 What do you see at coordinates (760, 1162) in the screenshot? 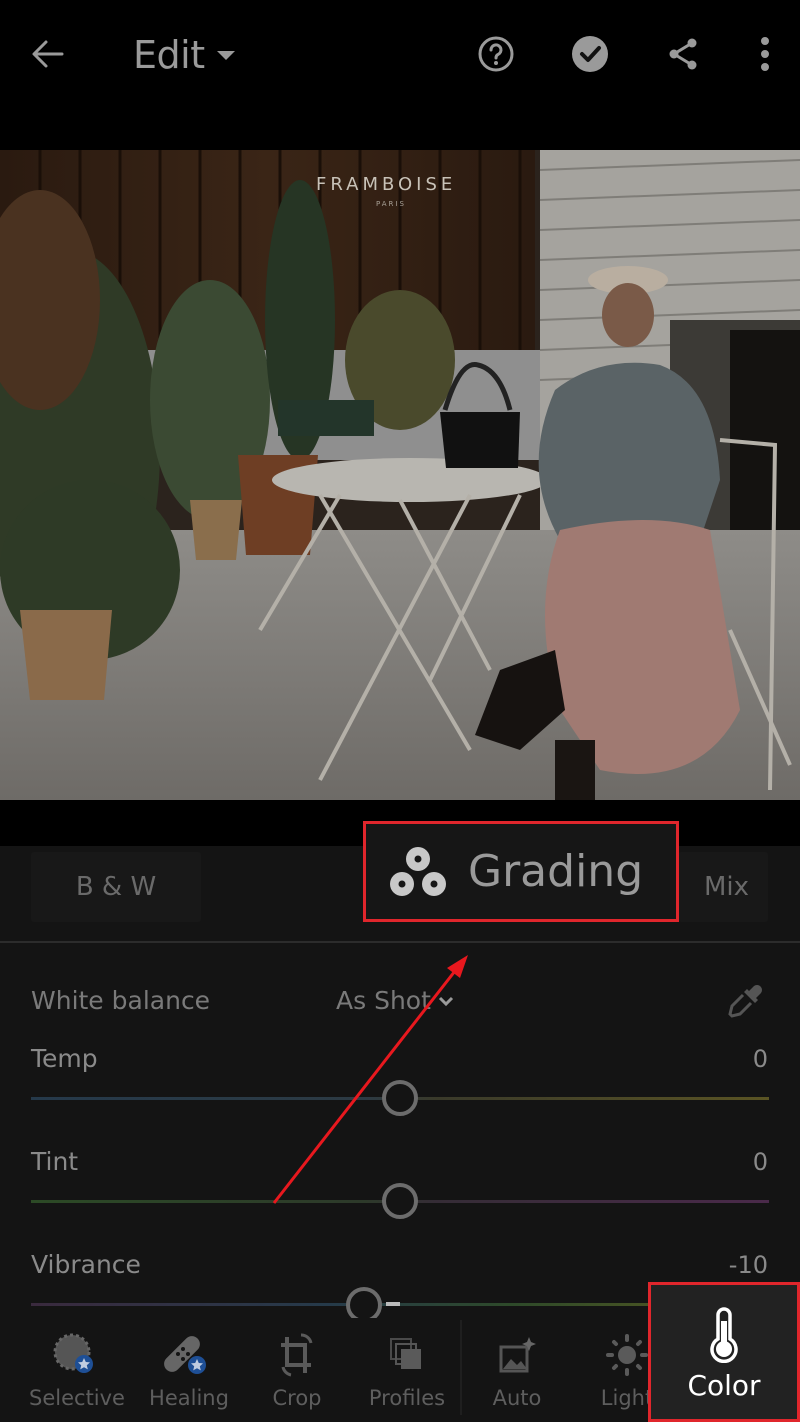
I see `tint-value: 0` at bounding box center [760, 1162].